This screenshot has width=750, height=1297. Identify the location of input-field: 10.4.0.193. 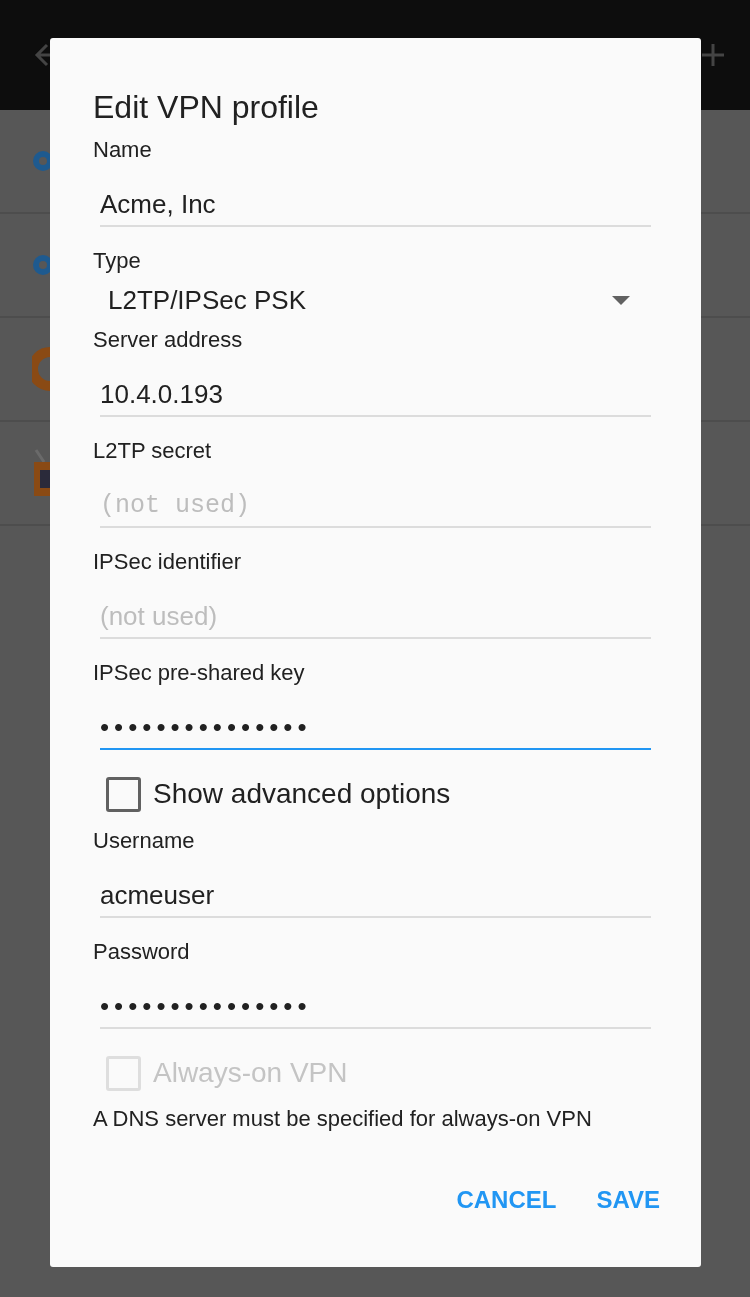
(375, 398).